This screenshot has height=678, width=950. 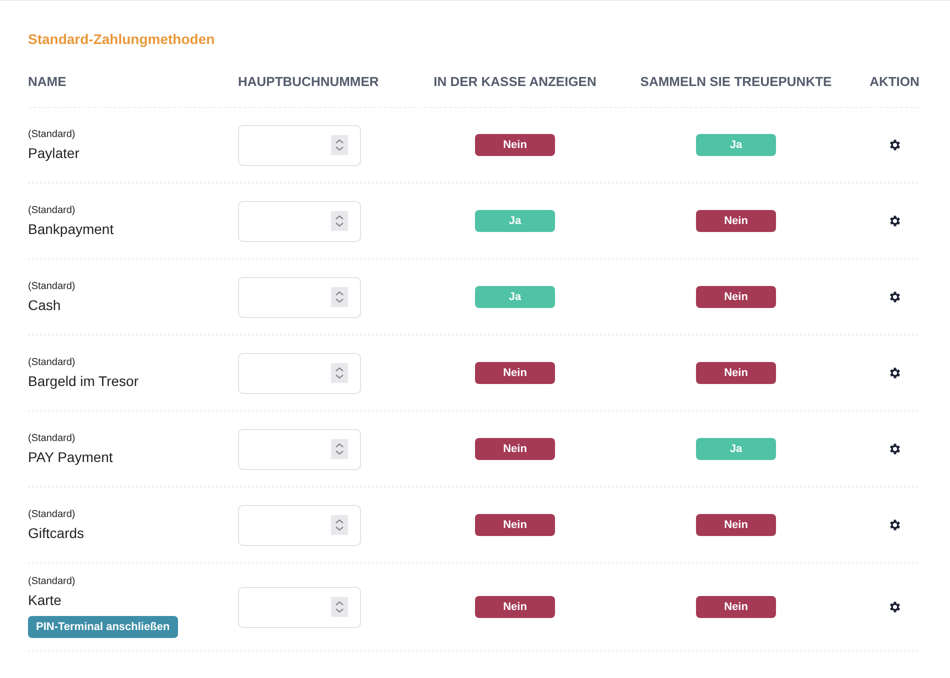 What do you see at coordinates (83, 381) in the screenshot?
I see `payment-method-name: Bargeld im Tresor` at bounding box center [83, 381].